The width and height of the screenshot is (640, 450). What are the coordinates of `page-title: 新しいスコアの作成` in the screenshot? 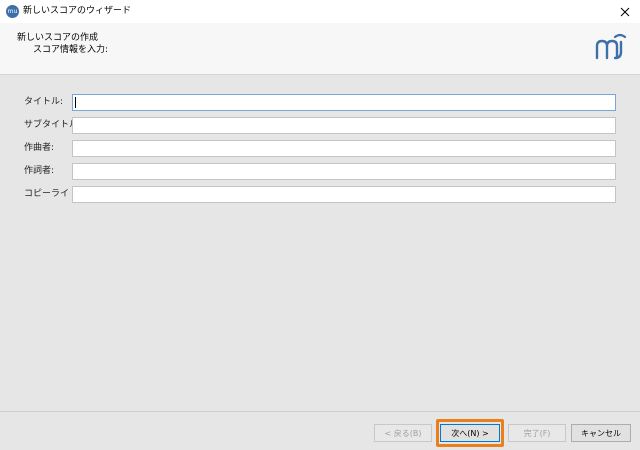 It's located at (58, 38).